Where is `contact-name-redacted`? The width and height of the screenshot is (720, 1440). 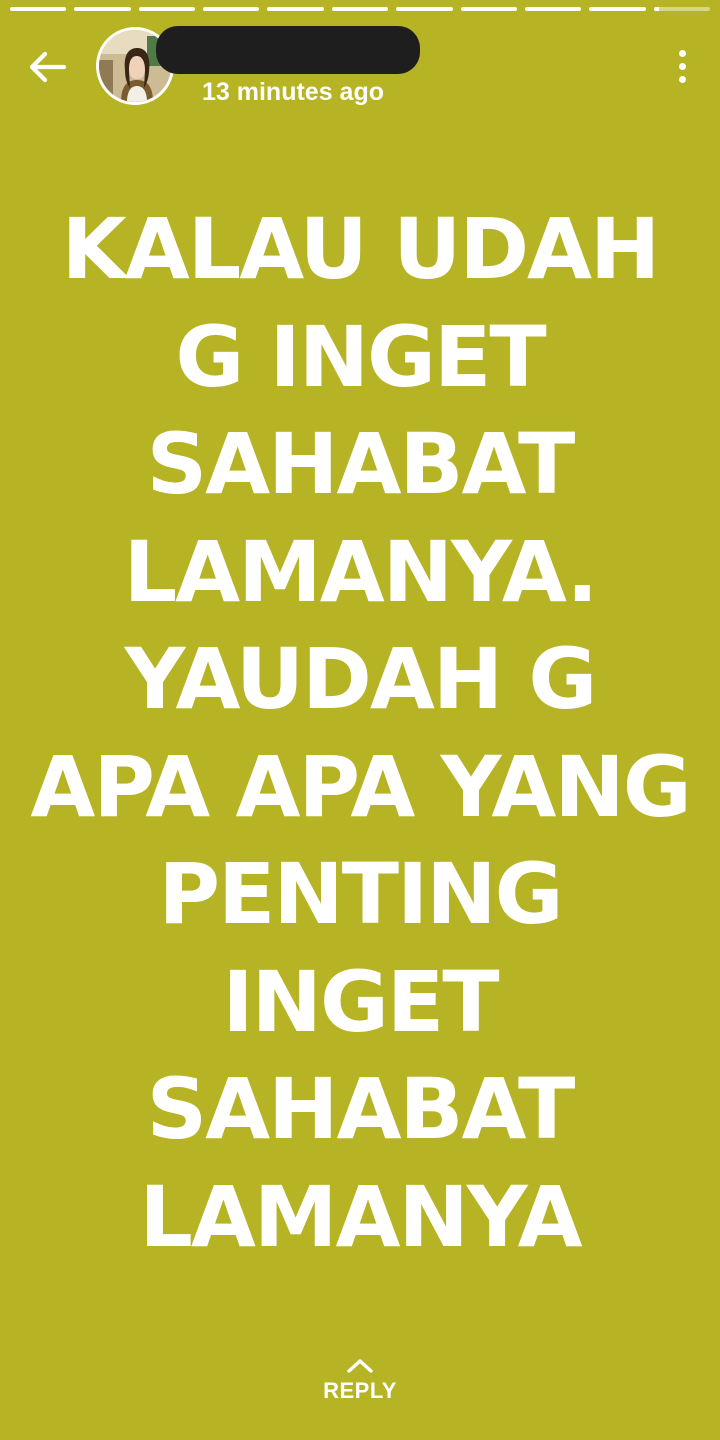 contact-name-redacted is located at coordinates (288, 50).